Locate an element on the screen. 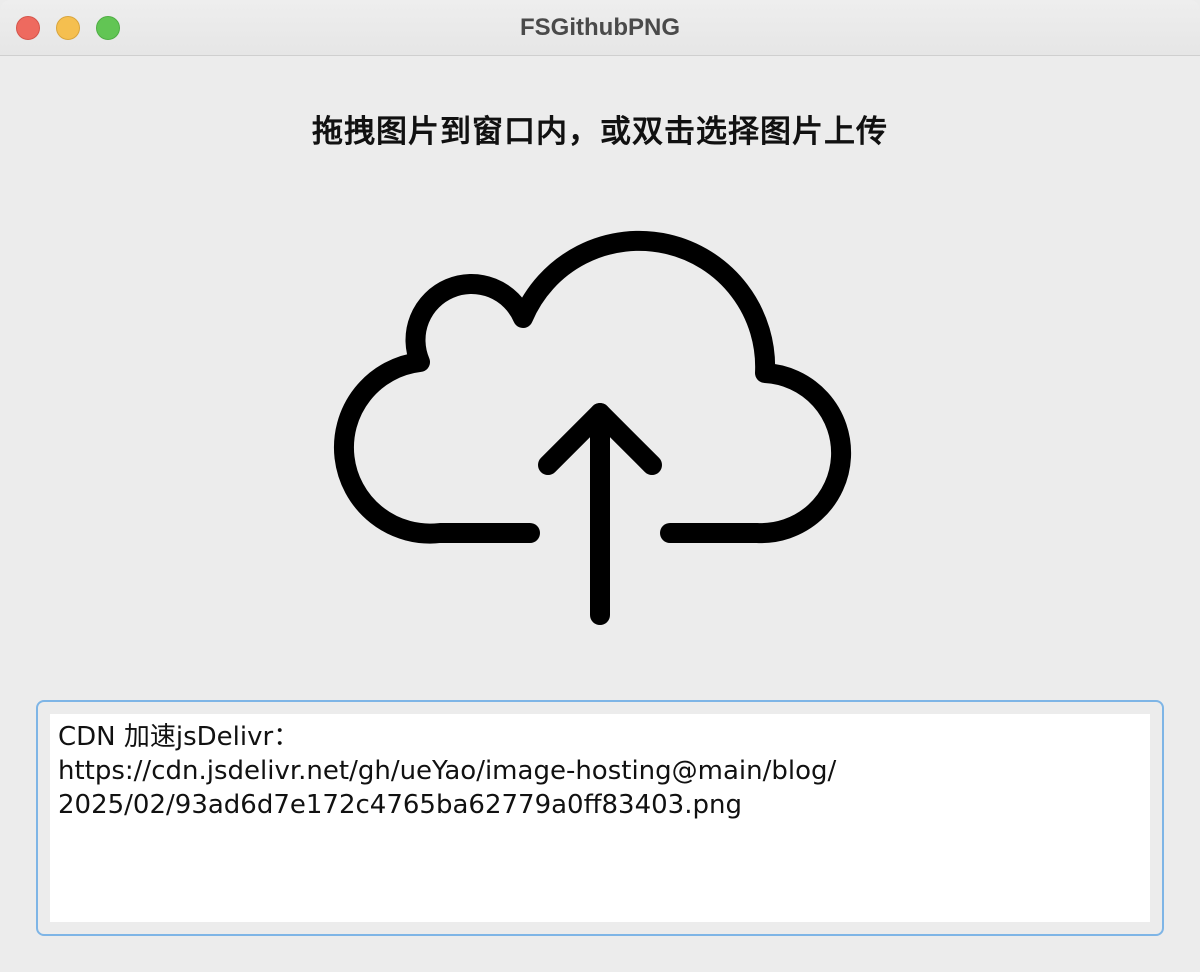 The image size is (1200, 972). title-bar: FSGithubPNG is located at coordinates (600, 28).